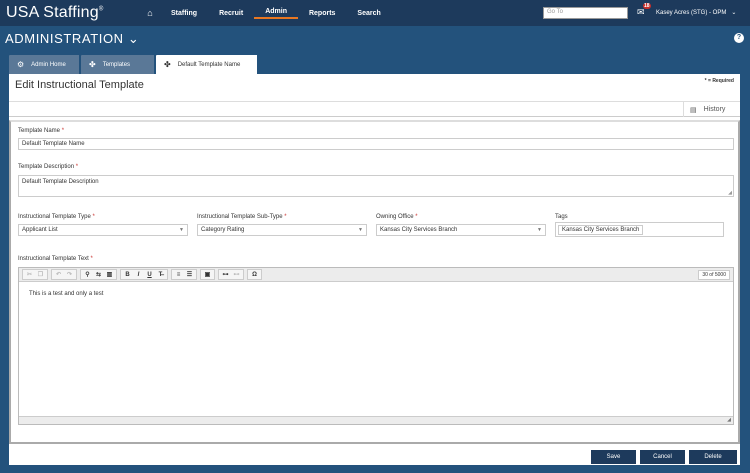 This screenshot has height=473, width=750. I want to click on goto-input: Go To, so click(585, 13).